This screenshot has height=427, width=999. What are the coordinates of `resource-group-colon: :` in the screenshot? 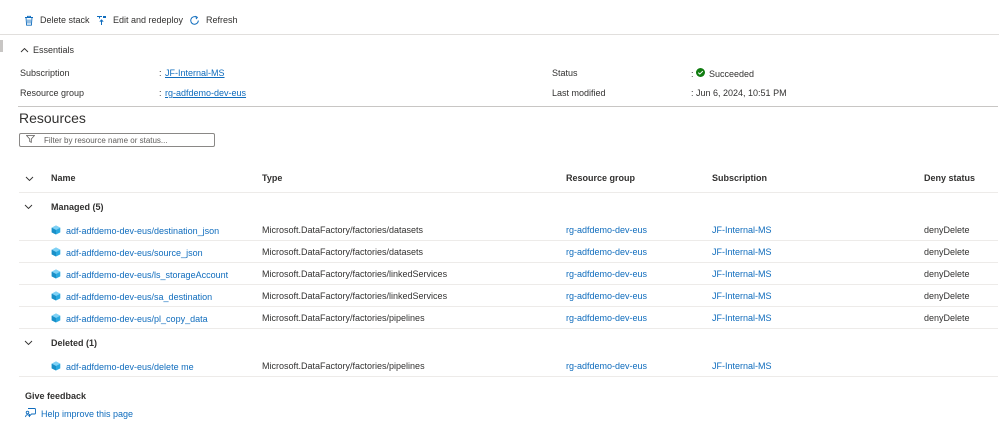 It's located at (160, 93).